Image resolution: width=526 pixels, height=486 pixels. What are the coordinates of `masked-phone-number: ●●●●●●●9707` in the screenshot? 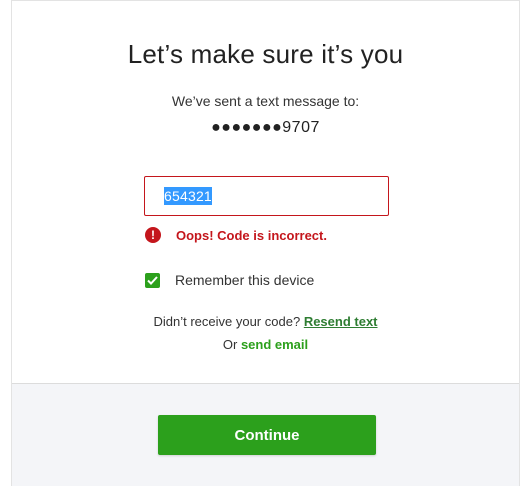 It's located at (265, 127).